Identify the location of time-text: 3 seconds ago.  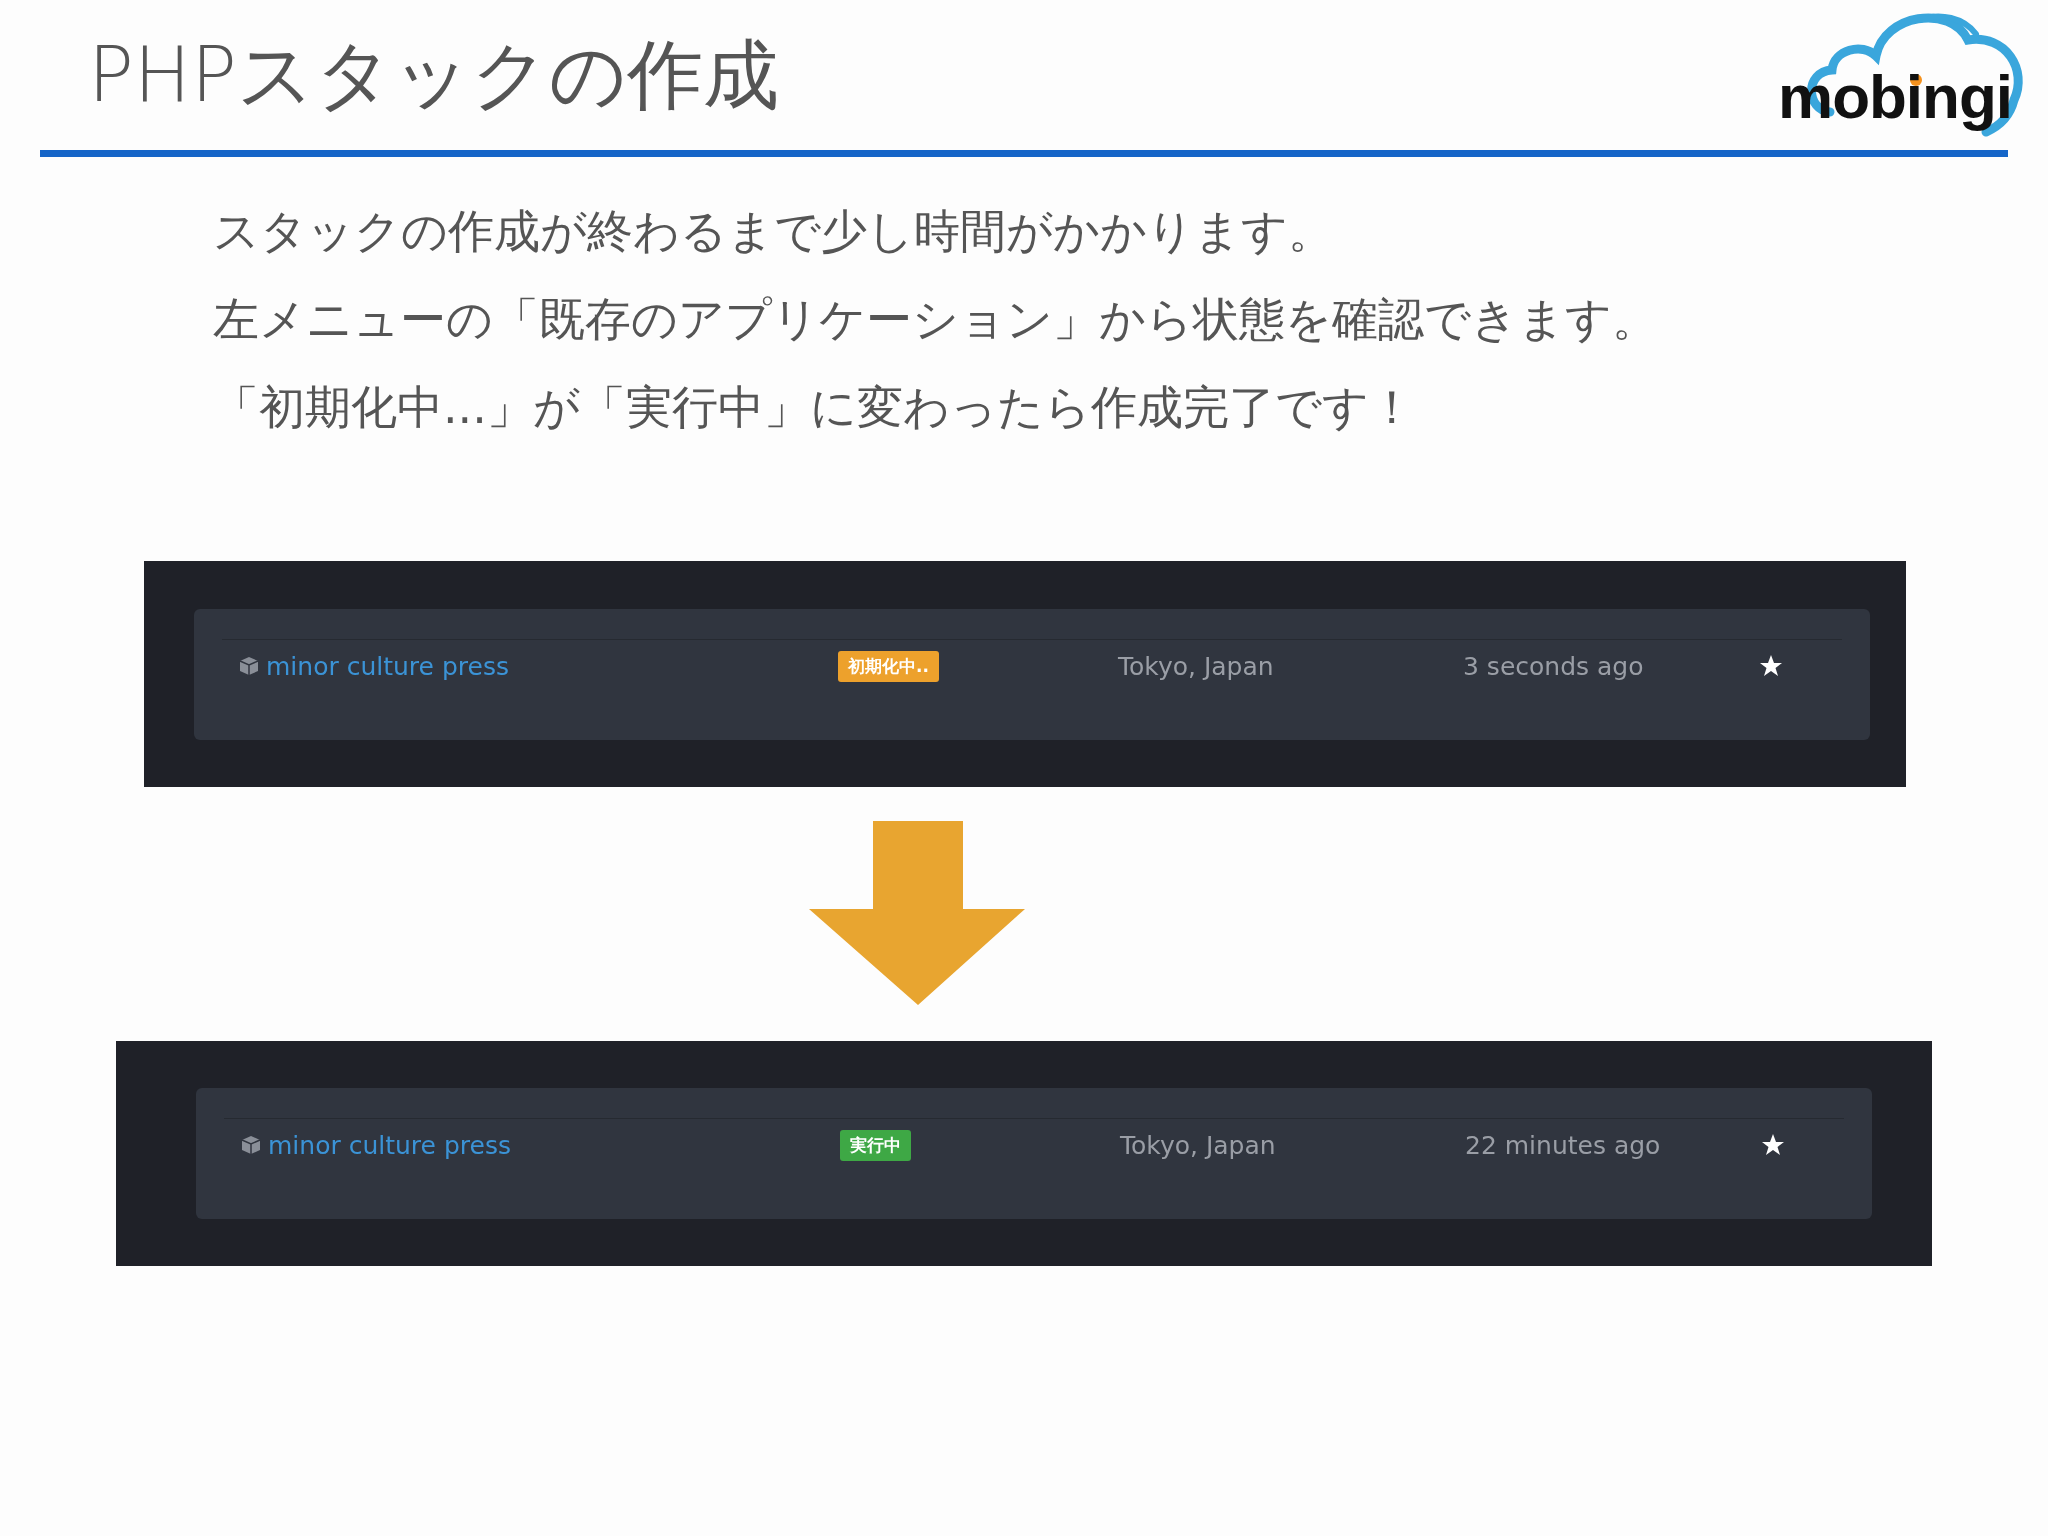
(1554, 666).